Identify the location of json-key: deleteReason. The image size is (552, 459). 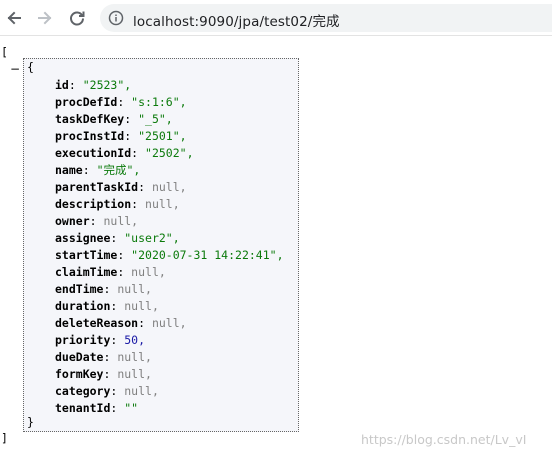
(97, 323).